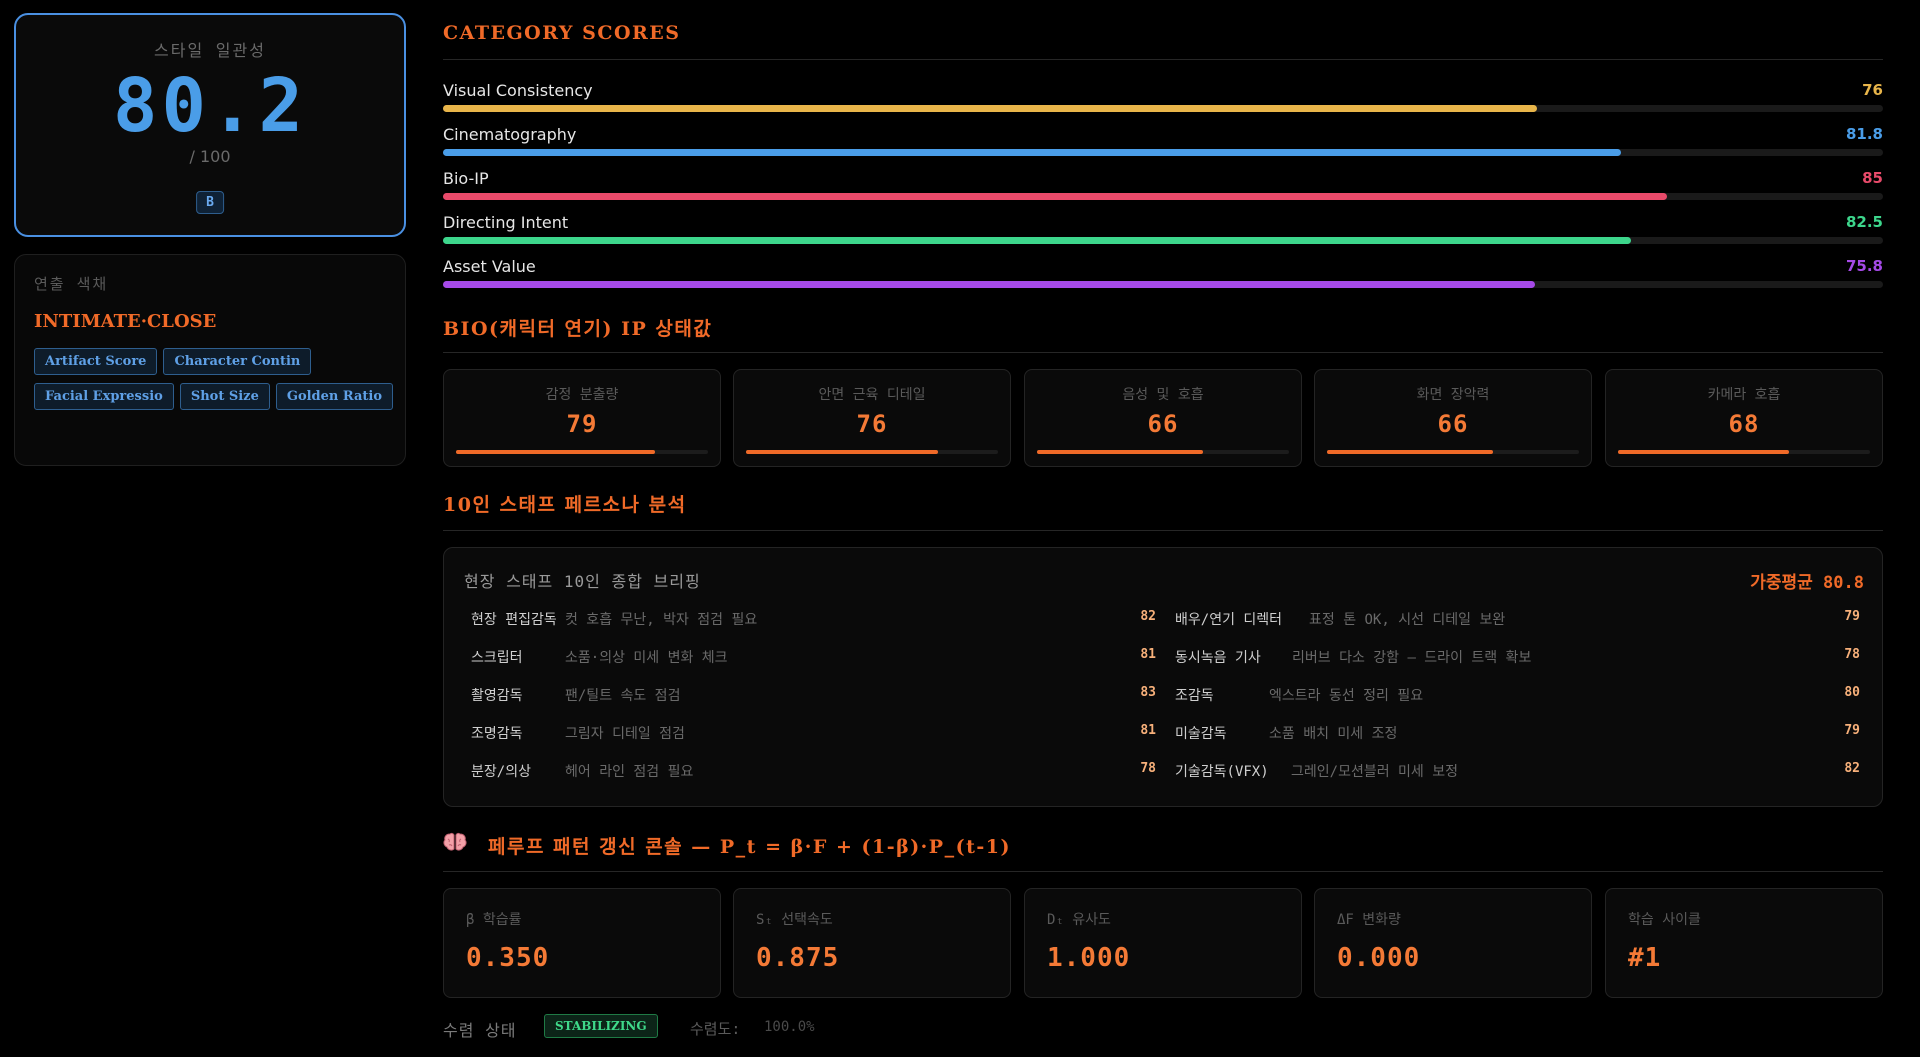 This screenshot has width=1920, height=1057. I want to click on staff-note: 표정 톤 OK, 시선 디테일 보완, so click(1407, 620).